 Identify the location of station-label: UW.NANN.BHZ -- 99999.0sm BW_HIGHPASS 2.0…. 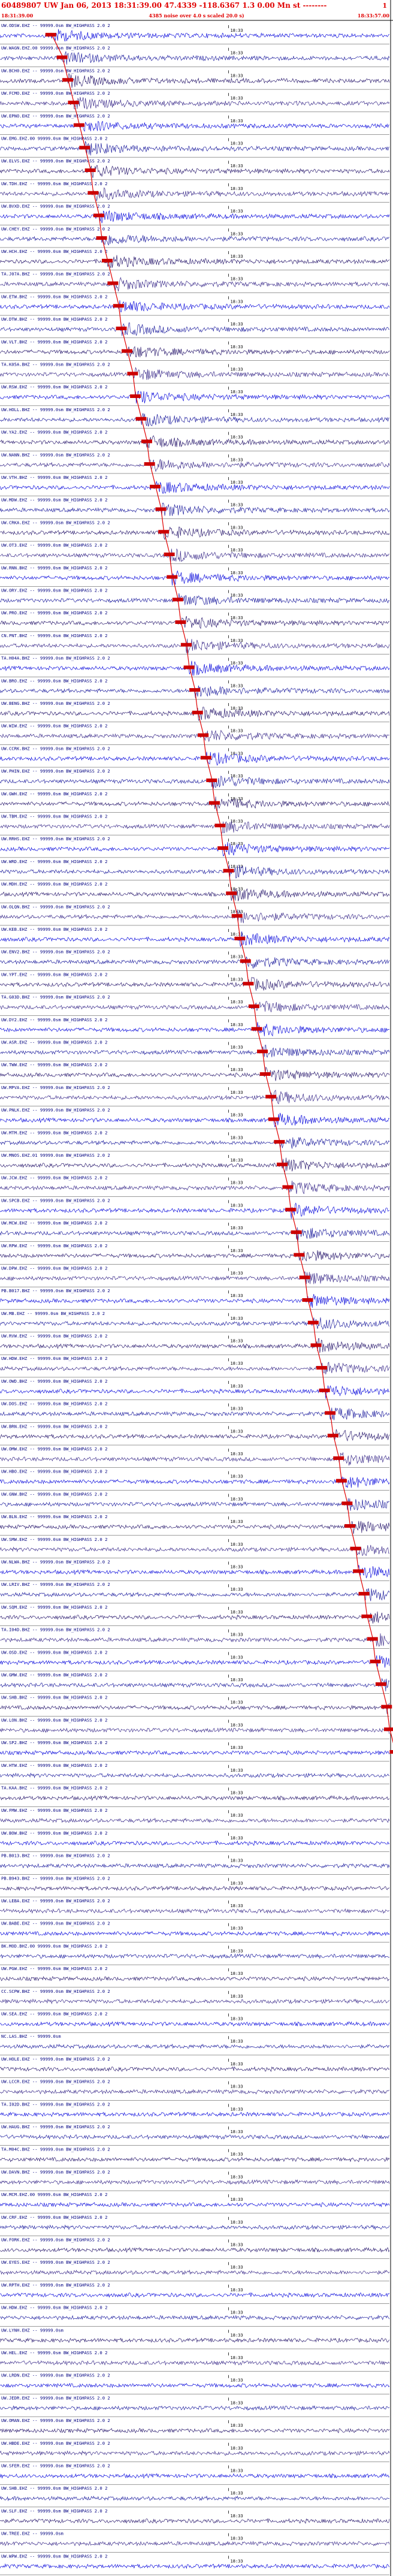
(55, 454).